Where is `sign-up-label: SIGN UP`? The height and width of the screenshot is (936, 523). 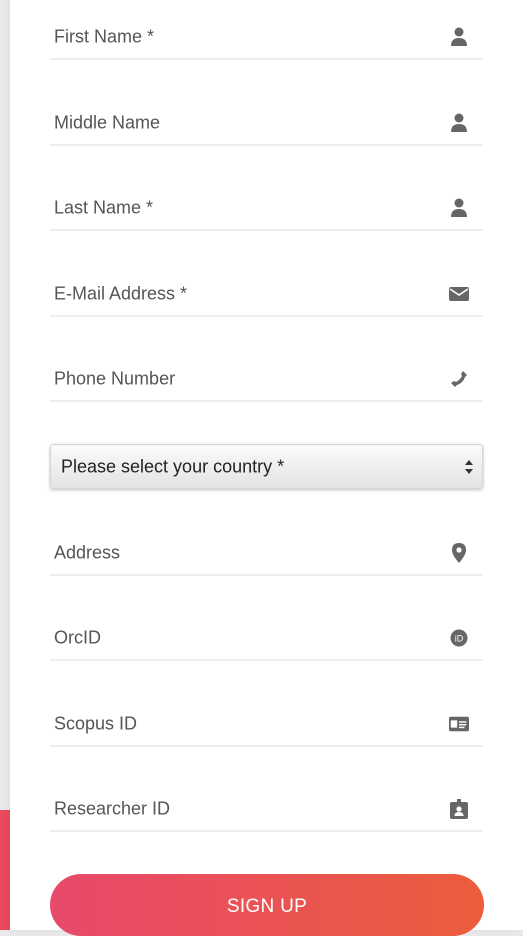
sign-up-label: SIGN UP is located at coordinates (267, 906).